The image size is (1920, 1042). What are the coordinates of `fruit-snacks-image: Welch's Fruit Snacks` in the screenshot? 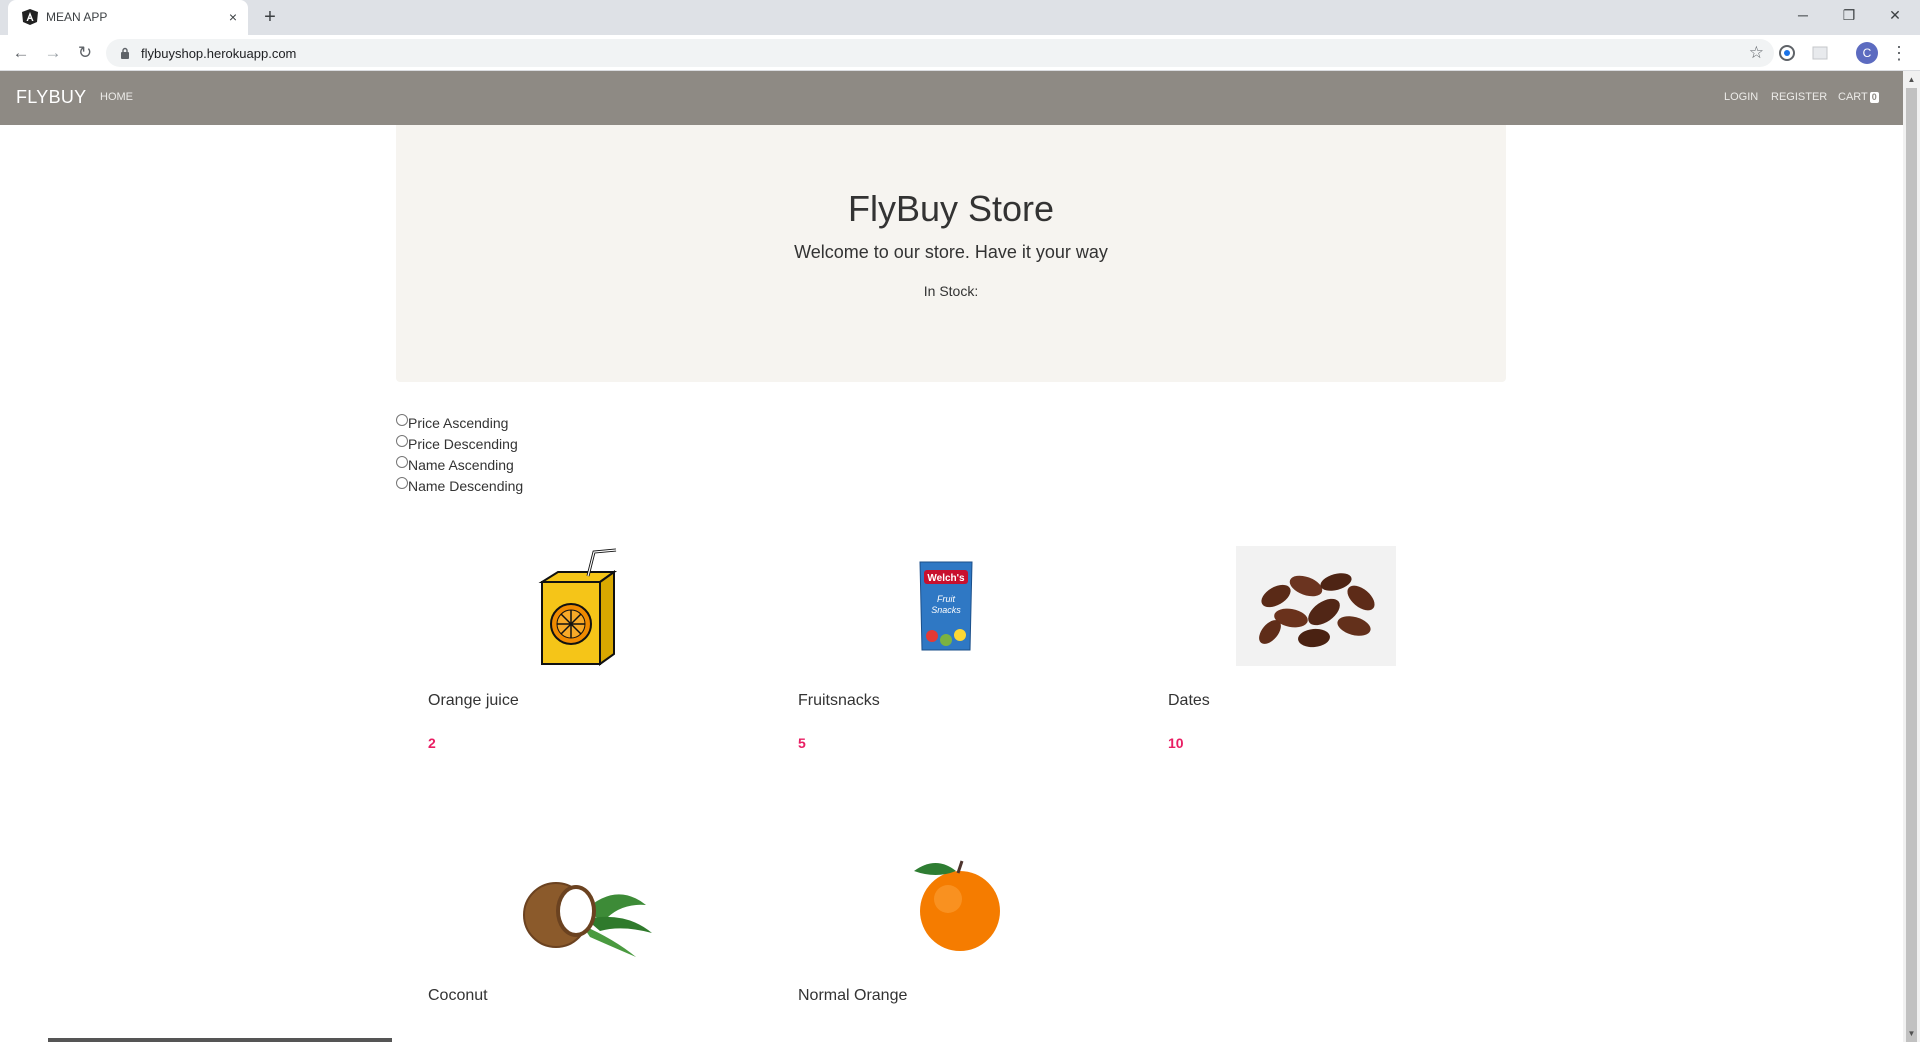 It's located at (946, 606).